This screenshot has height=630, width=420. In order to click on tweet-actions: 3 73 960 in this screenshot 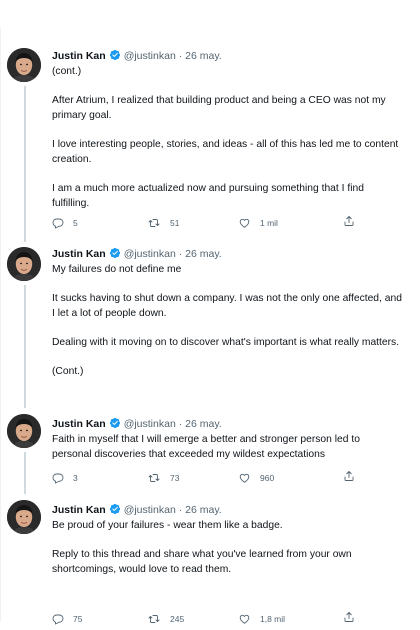, I will do `click(212, 478)`.